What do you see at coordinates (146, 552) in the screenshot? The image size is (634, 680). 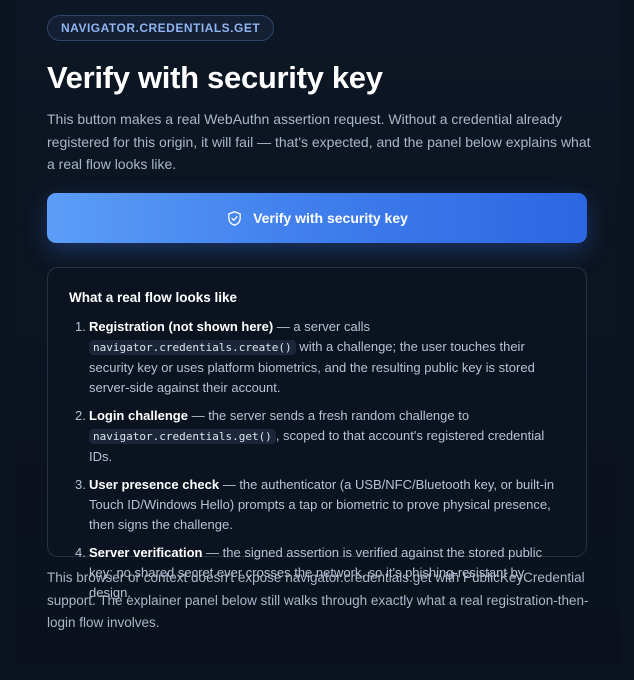 I see `step-title: Server verification` at bounding box center [146, 552].